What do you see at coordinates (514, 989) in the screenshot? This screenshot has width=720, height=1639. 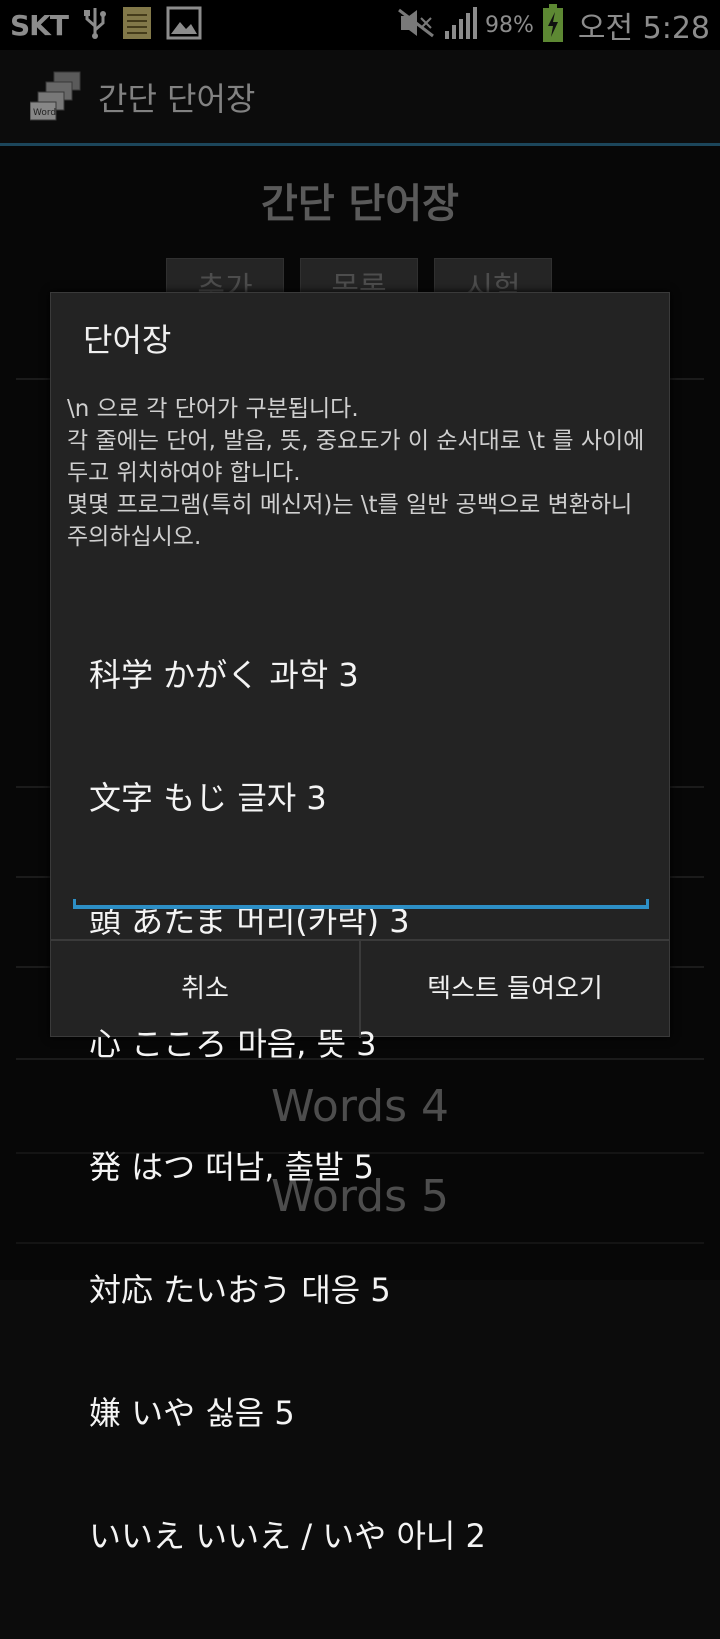 I see `import-text-button: 텍스트 들여오기` at bounding box center [514, 989].